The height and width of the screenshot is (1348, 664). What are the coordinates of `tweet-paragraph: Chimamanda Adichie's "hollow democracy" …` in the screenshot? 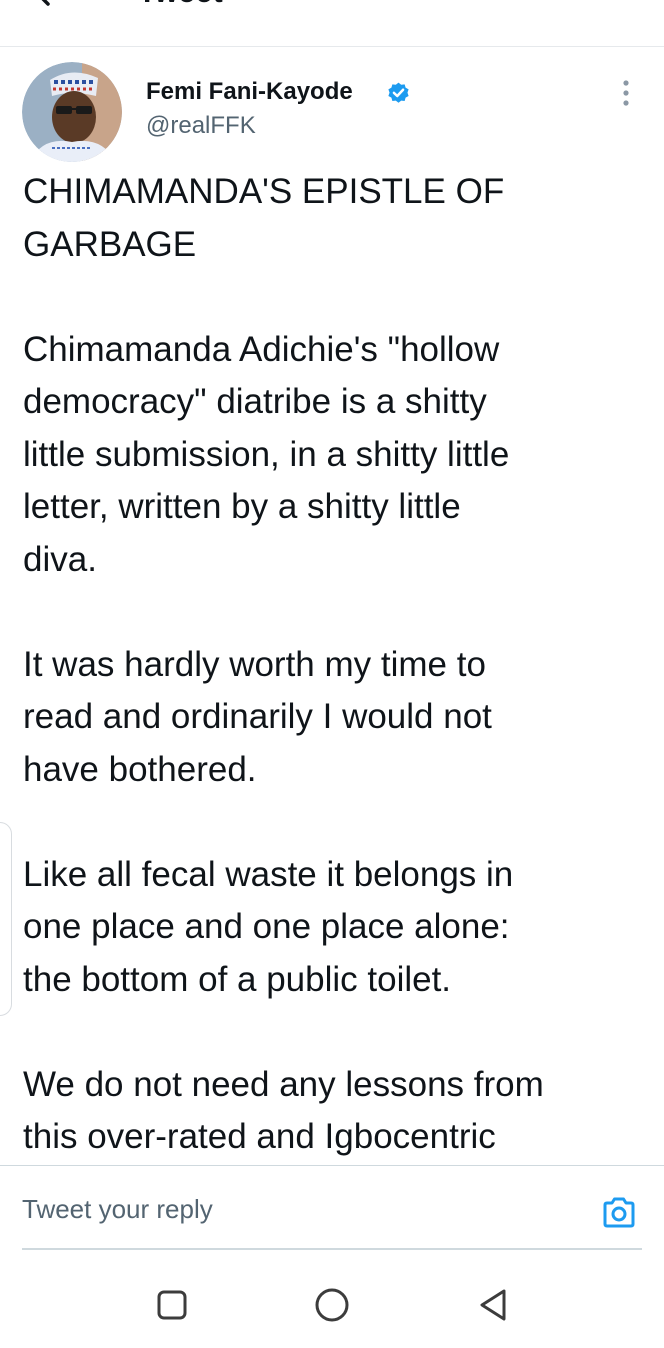 It's located at (266, 454).